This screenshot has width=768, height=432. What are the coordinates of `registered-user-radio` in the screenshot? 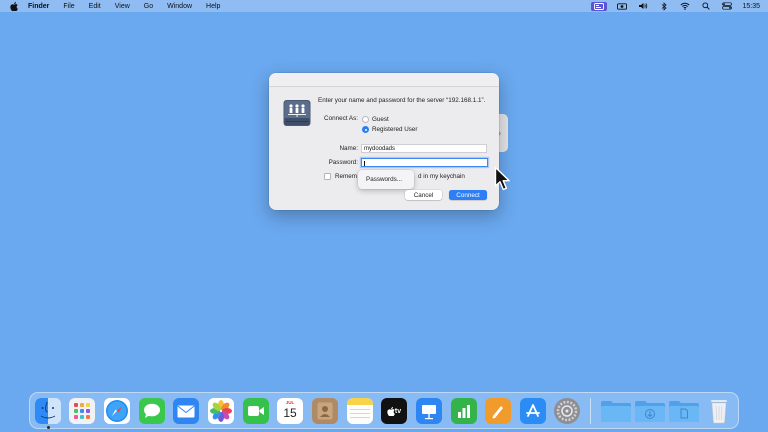 It's located at (365, 129).